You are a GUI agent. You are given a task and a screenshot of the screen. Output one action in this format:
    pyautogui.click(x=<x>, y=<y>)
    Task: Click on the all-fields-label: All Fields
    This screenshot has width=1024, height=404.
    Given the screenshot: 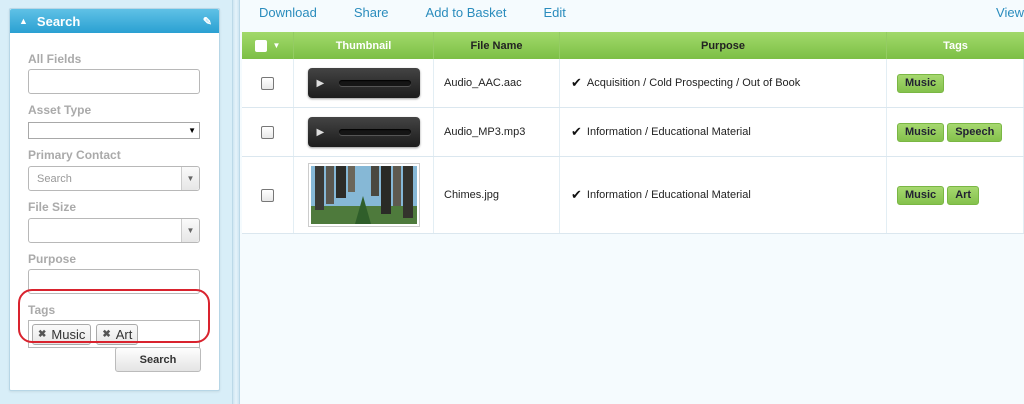 What is the action you would take?
    pyautogui.click(x=55, y=59)
    